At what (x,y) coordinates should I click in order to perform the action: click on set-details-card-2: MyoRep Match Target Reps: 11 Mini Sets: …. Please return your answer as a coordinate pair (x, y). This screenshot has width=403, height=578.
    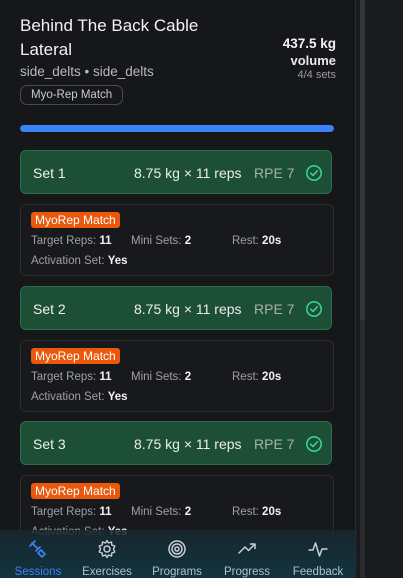
    Looking at the image, I should click on (177, 376).